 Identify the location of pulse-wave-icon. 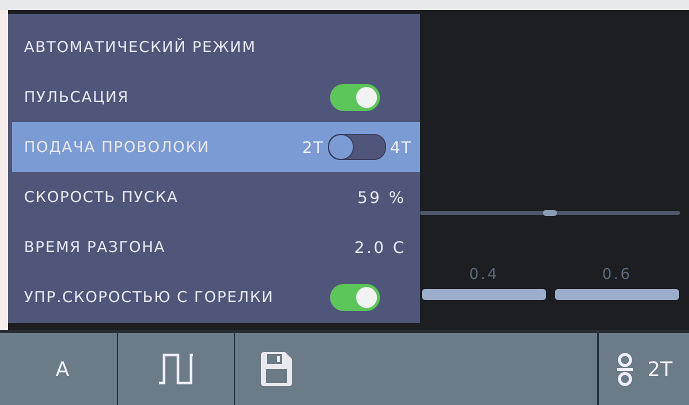
(176, 369).